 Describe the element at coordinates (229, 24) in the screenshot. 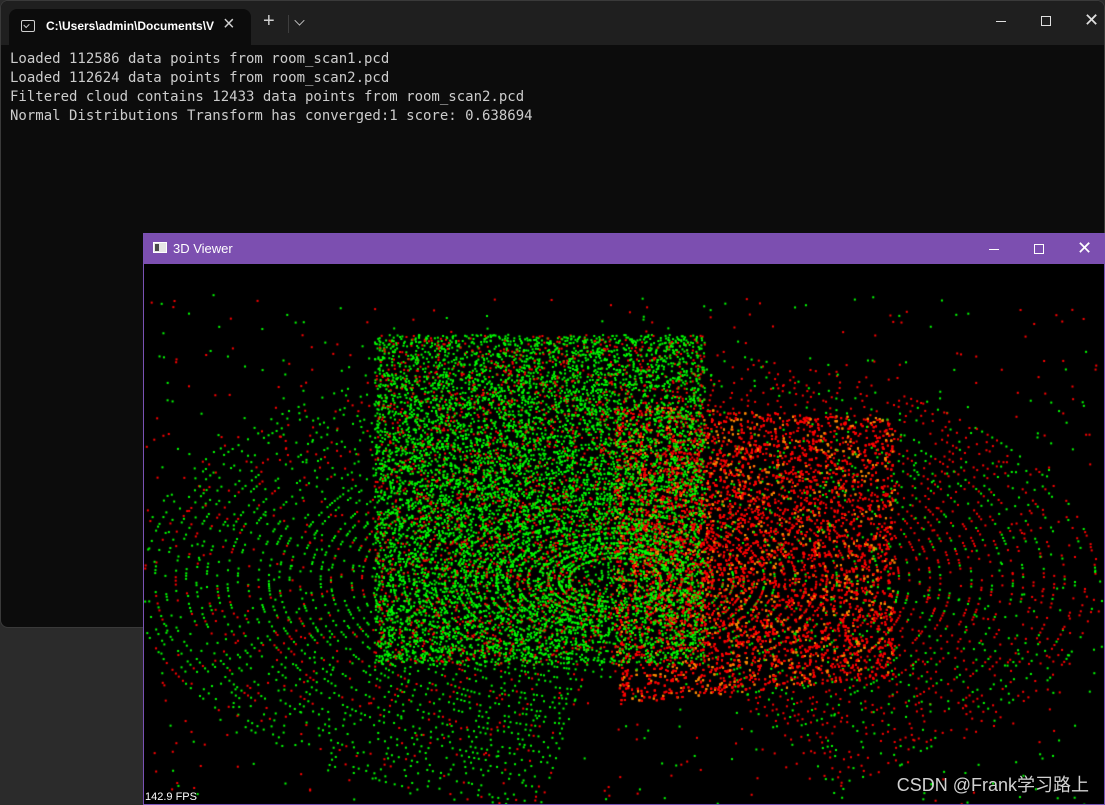

I see `tab-close-icon: ×` at that location.